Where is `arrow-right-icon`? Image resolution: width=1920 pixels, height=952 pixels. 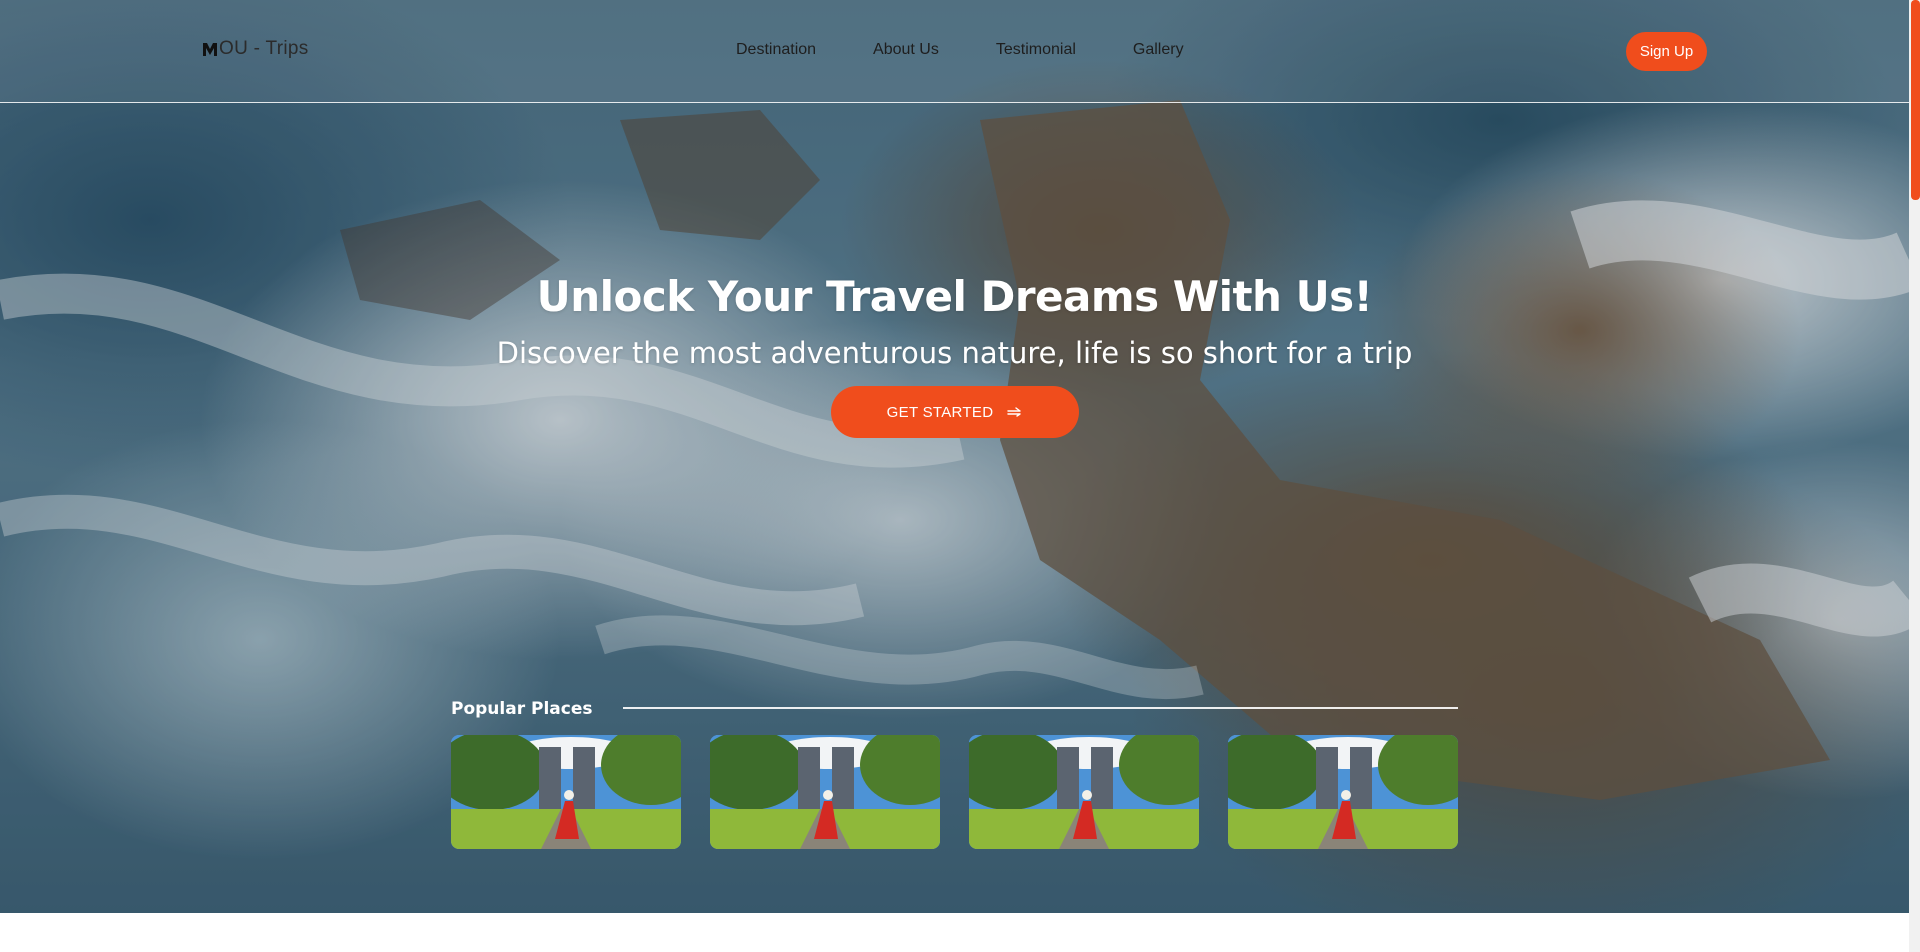 arrow-right-icon is located at coordinates (1014, 412).